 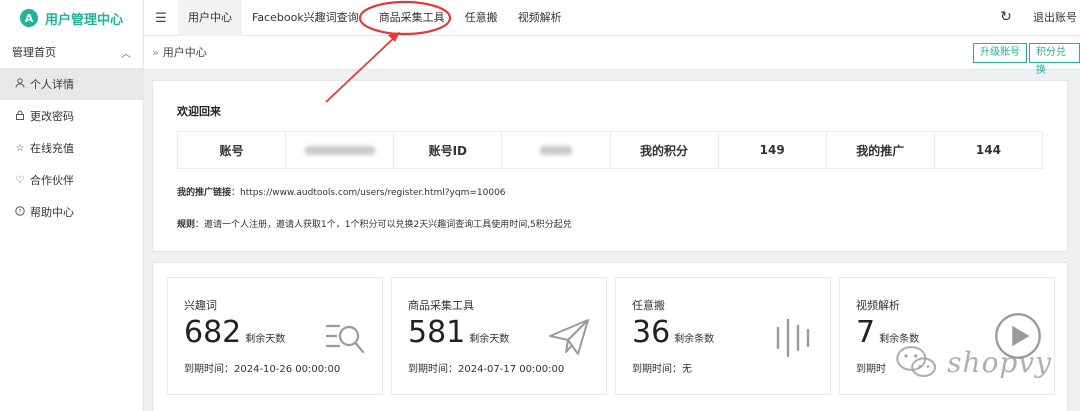 What do you see at coordinates (126, 54) in the screenshot?
I see `chevron-up-icon: ︿` at bounding box center [126, 54].